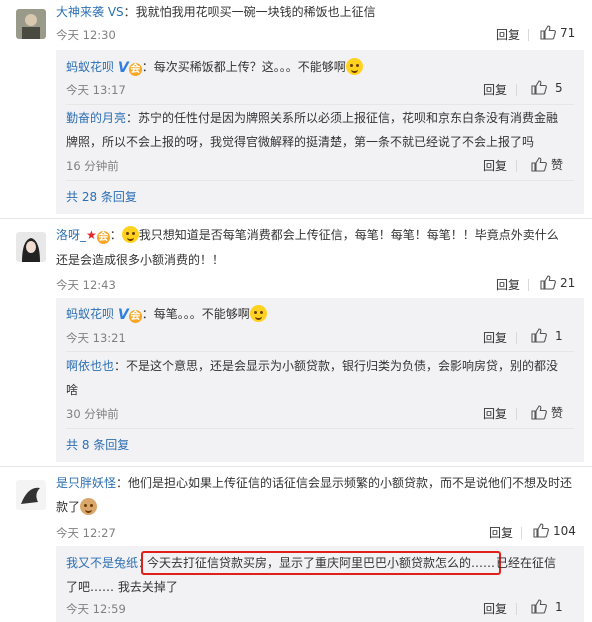 The height and width of the screenshot is (622, 592). I want to click on reply-text: 我又不是兔纸：, so click(108, 563).